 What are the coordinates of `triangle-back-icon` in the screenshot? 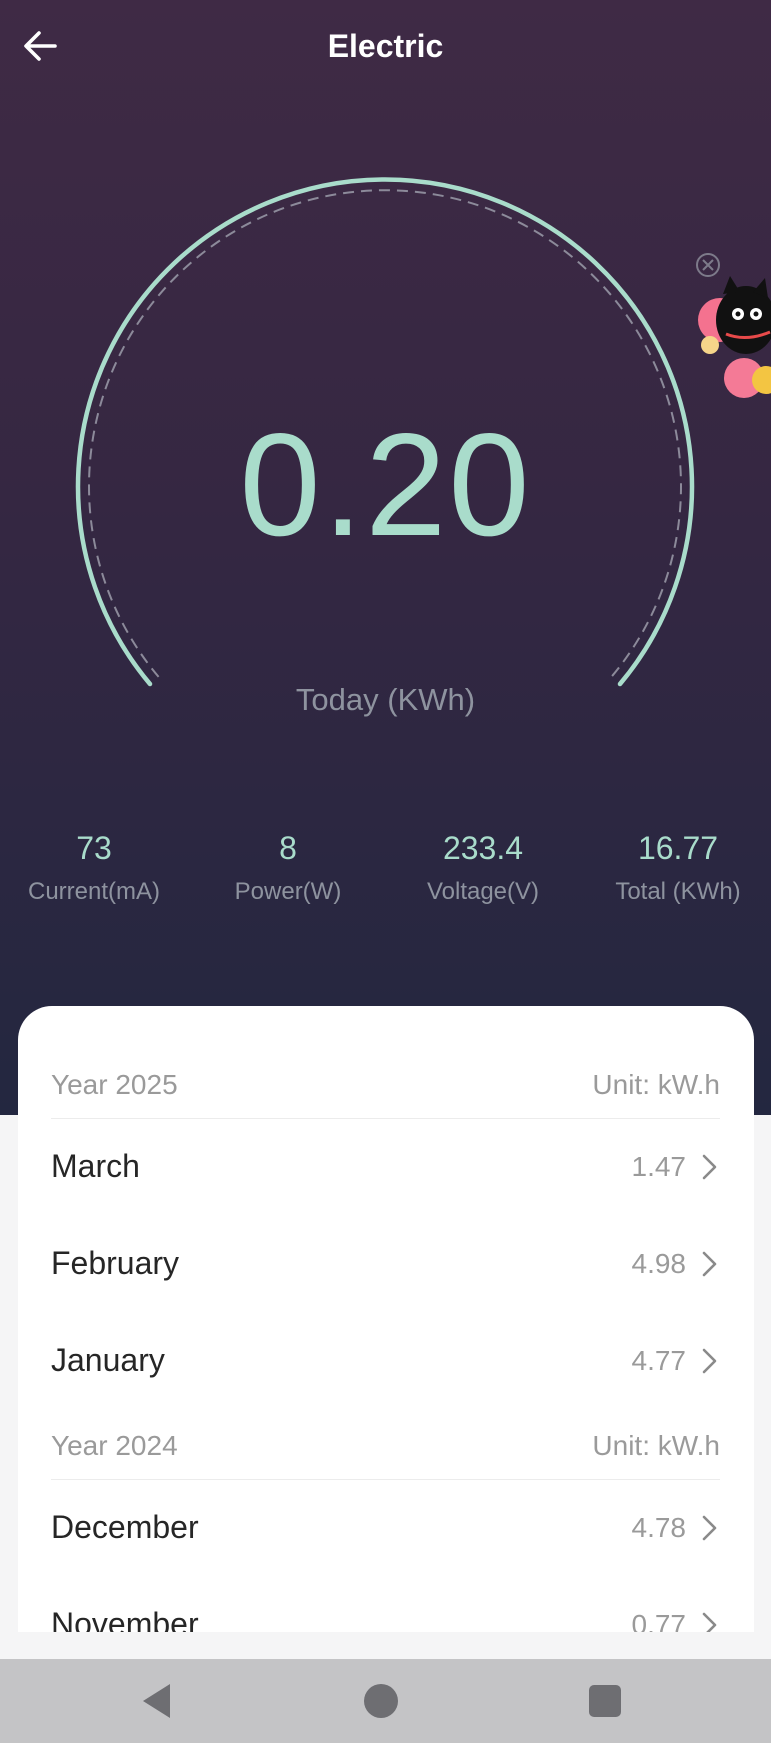 It's located at (158, 1701).